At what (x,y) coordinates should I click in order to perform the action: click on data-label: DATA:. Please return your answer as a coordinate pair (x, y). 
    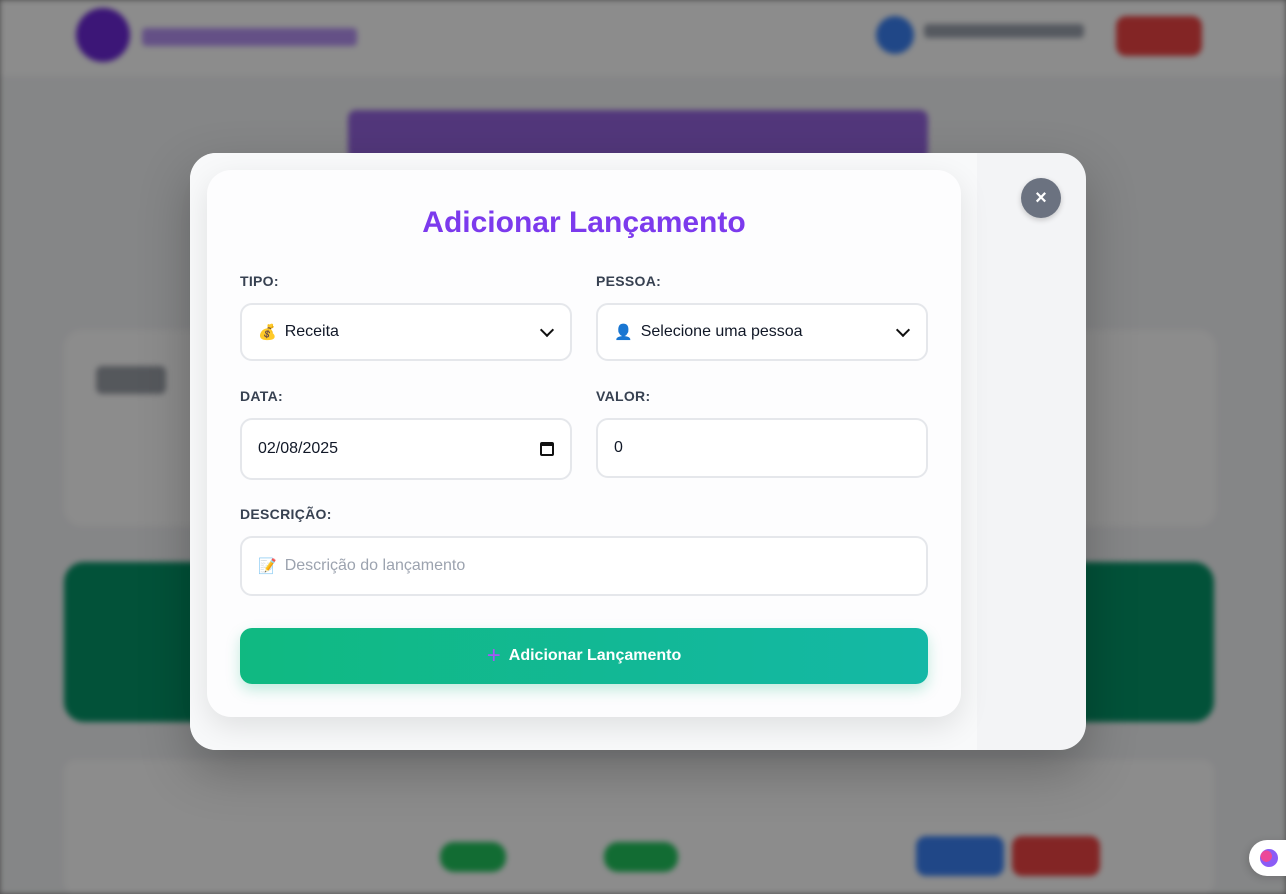
    Looking at the image, I should click on (261, 396).